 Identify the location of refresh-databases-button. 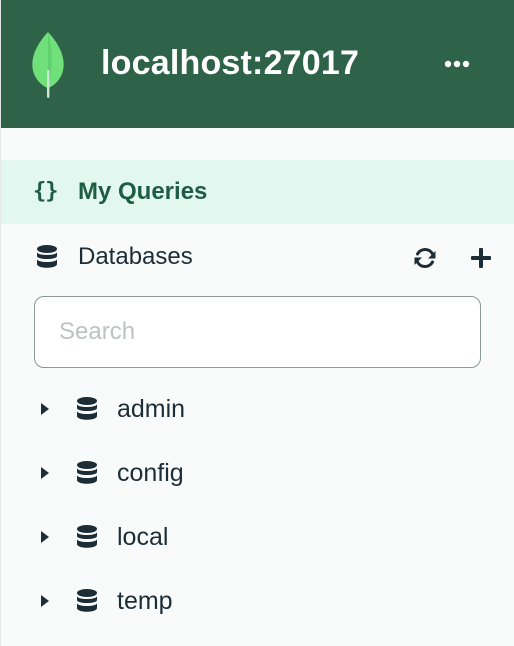
(425, 258).